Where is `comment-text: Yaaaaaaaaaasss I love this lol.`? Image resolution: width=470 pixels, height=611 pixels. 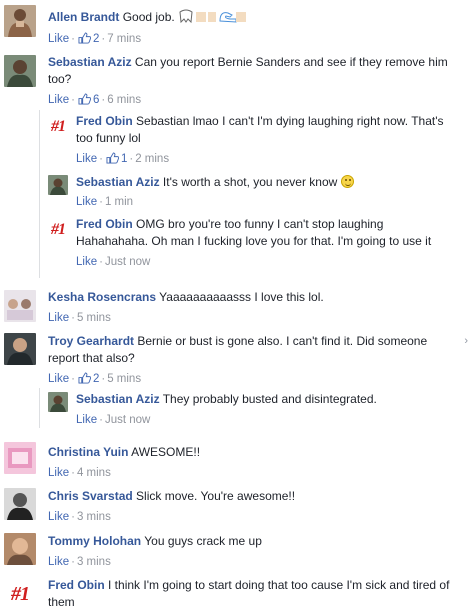 comment-text: Yaaaaaaaaaasss I love this lol. is located at coordinates (241, 297).